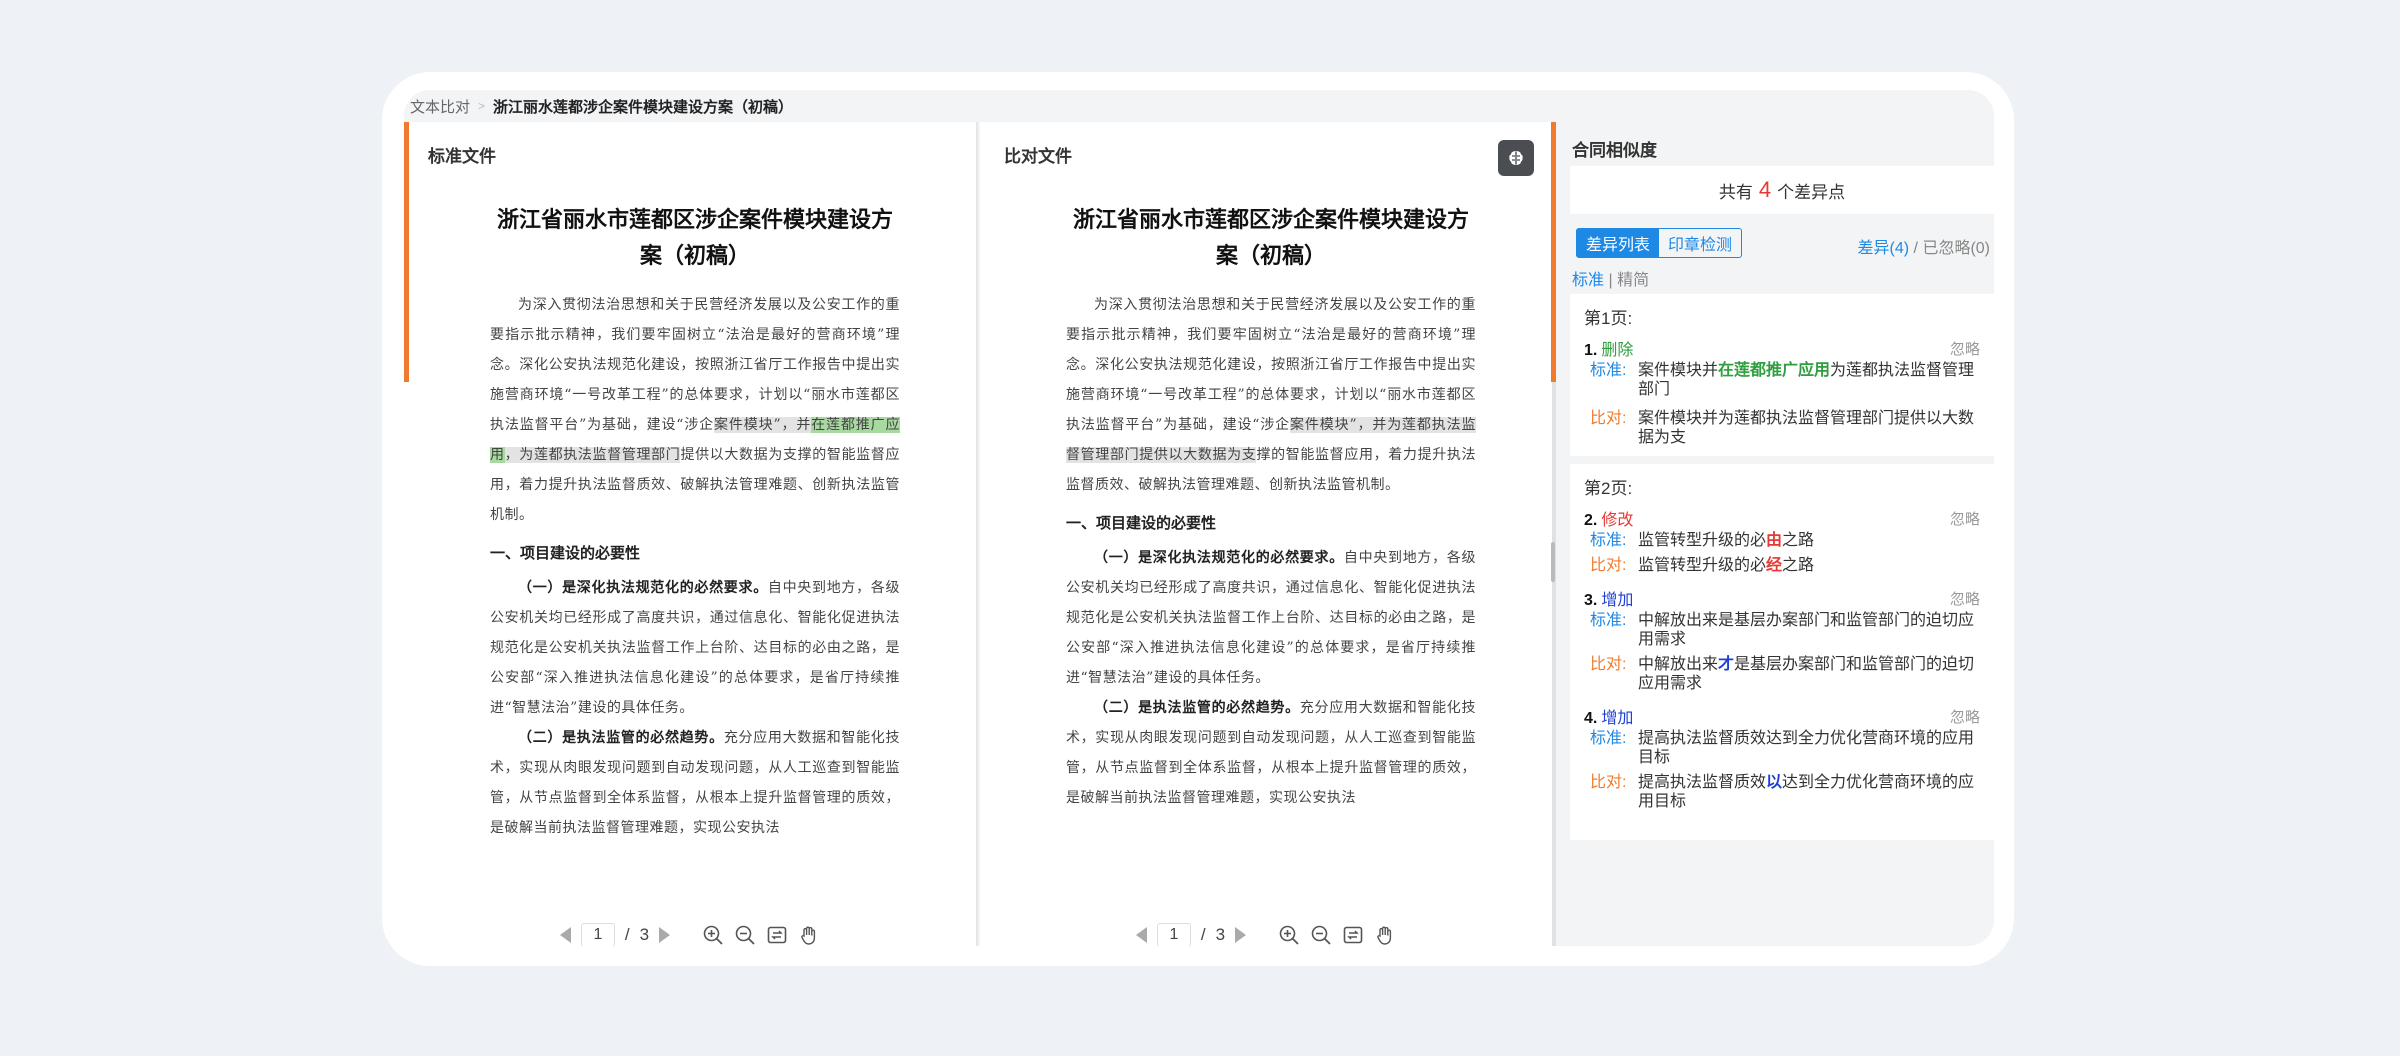 The width and height of the screenshot is (2400, 1056). Describe the element at coordinates (1199, 106) in the screenshot. I see `breadcrumb: 文本比对 > 浙江丽水莲都涉企案件模块建设方案（初稿）` at that location.